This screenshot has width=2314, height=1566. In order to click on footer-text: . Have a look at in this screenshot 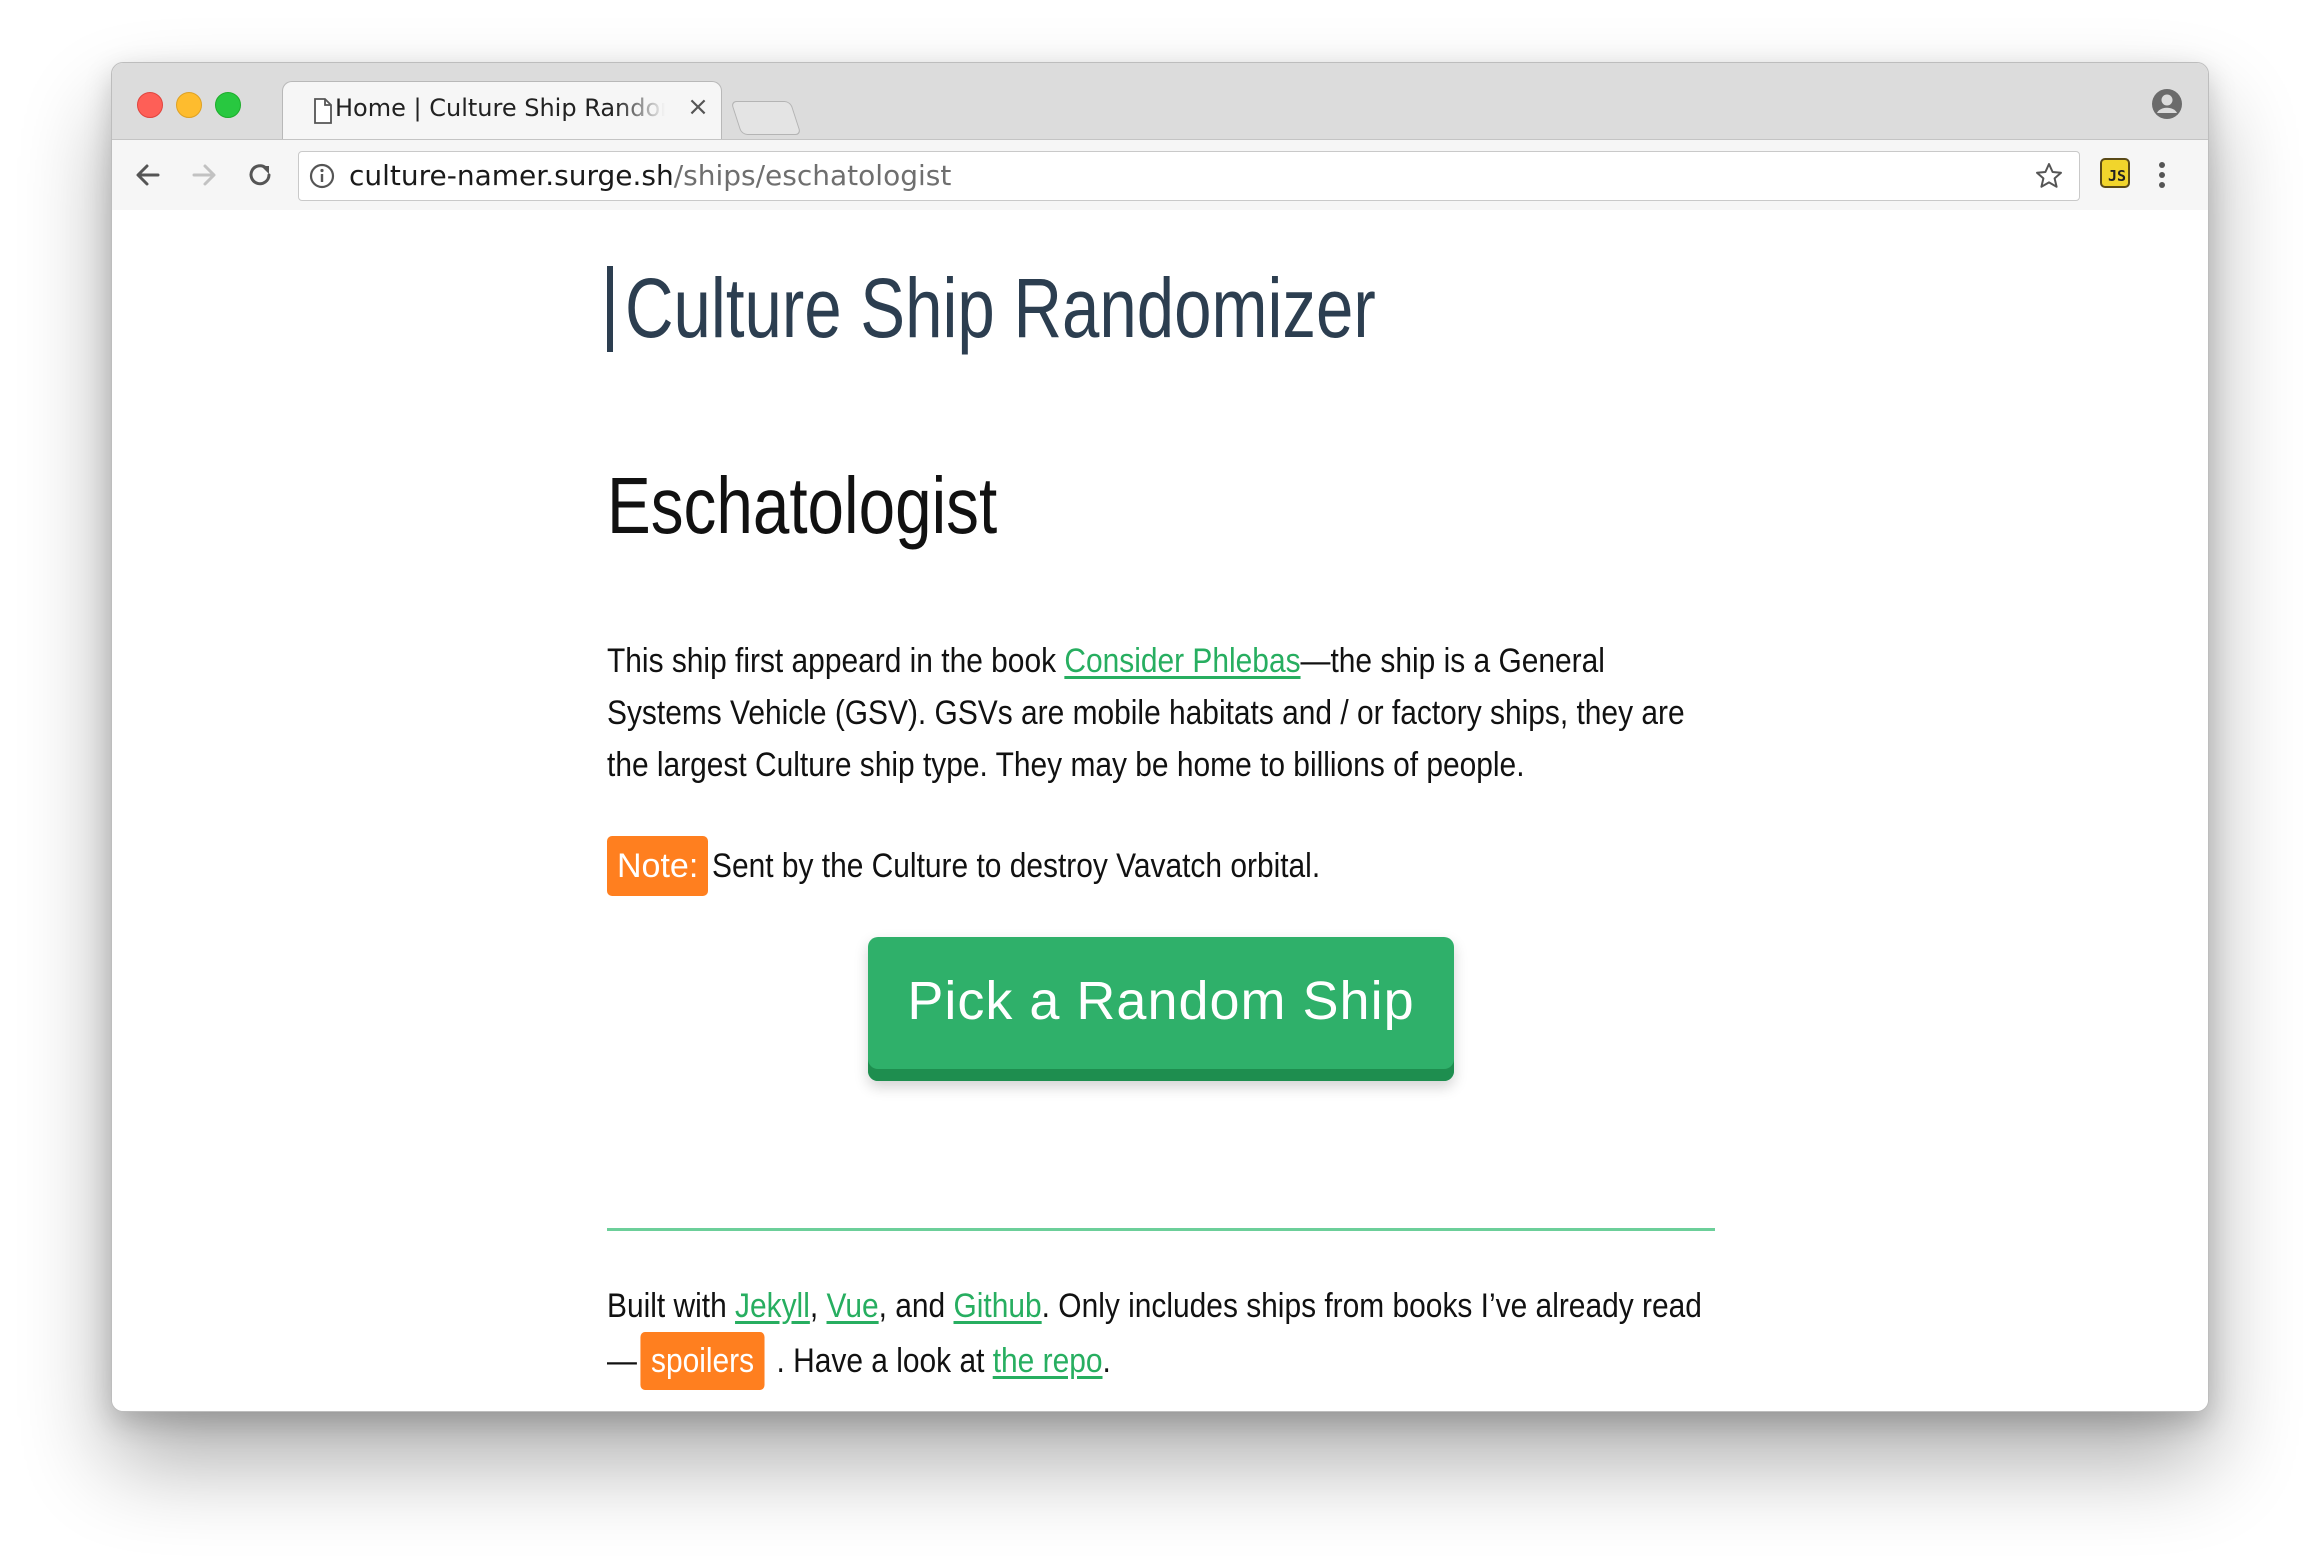, I will do `click(880, 1361)`.